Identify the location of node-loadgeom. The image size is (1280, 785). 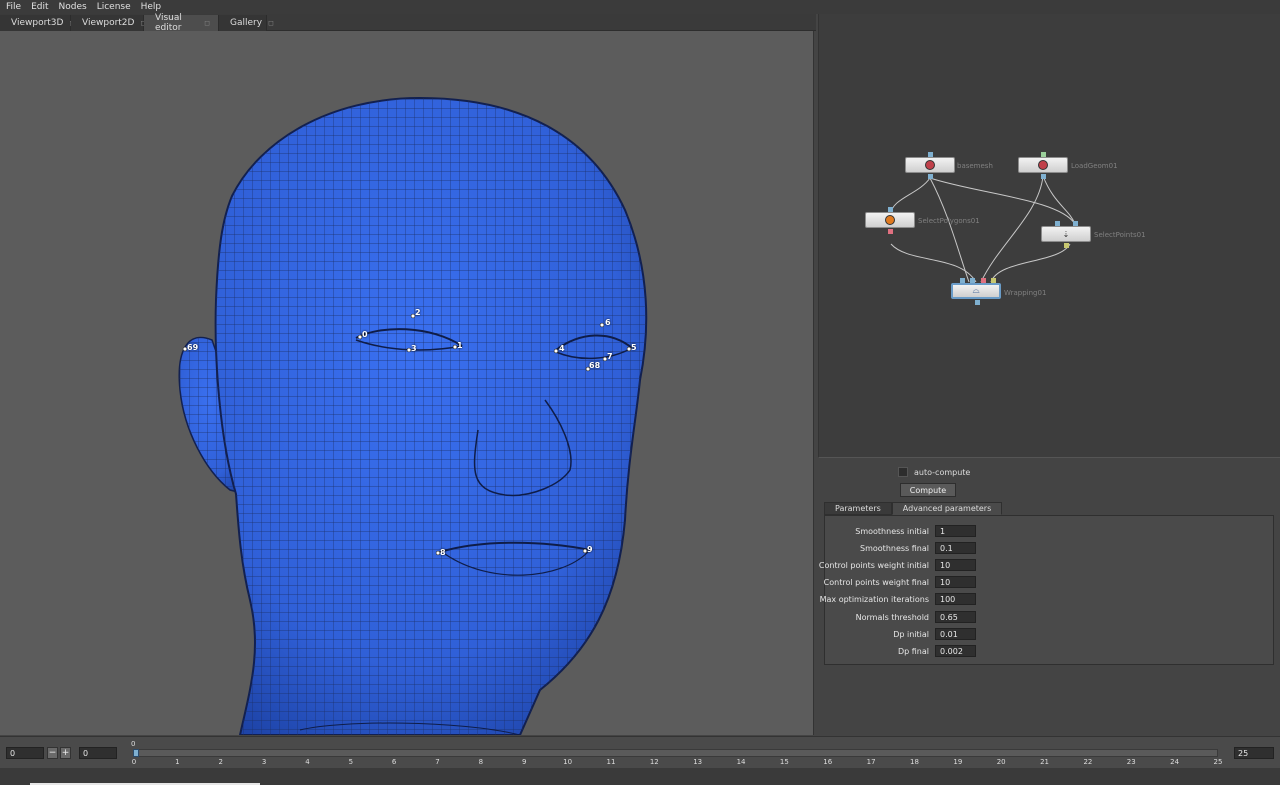
(1043, 165).